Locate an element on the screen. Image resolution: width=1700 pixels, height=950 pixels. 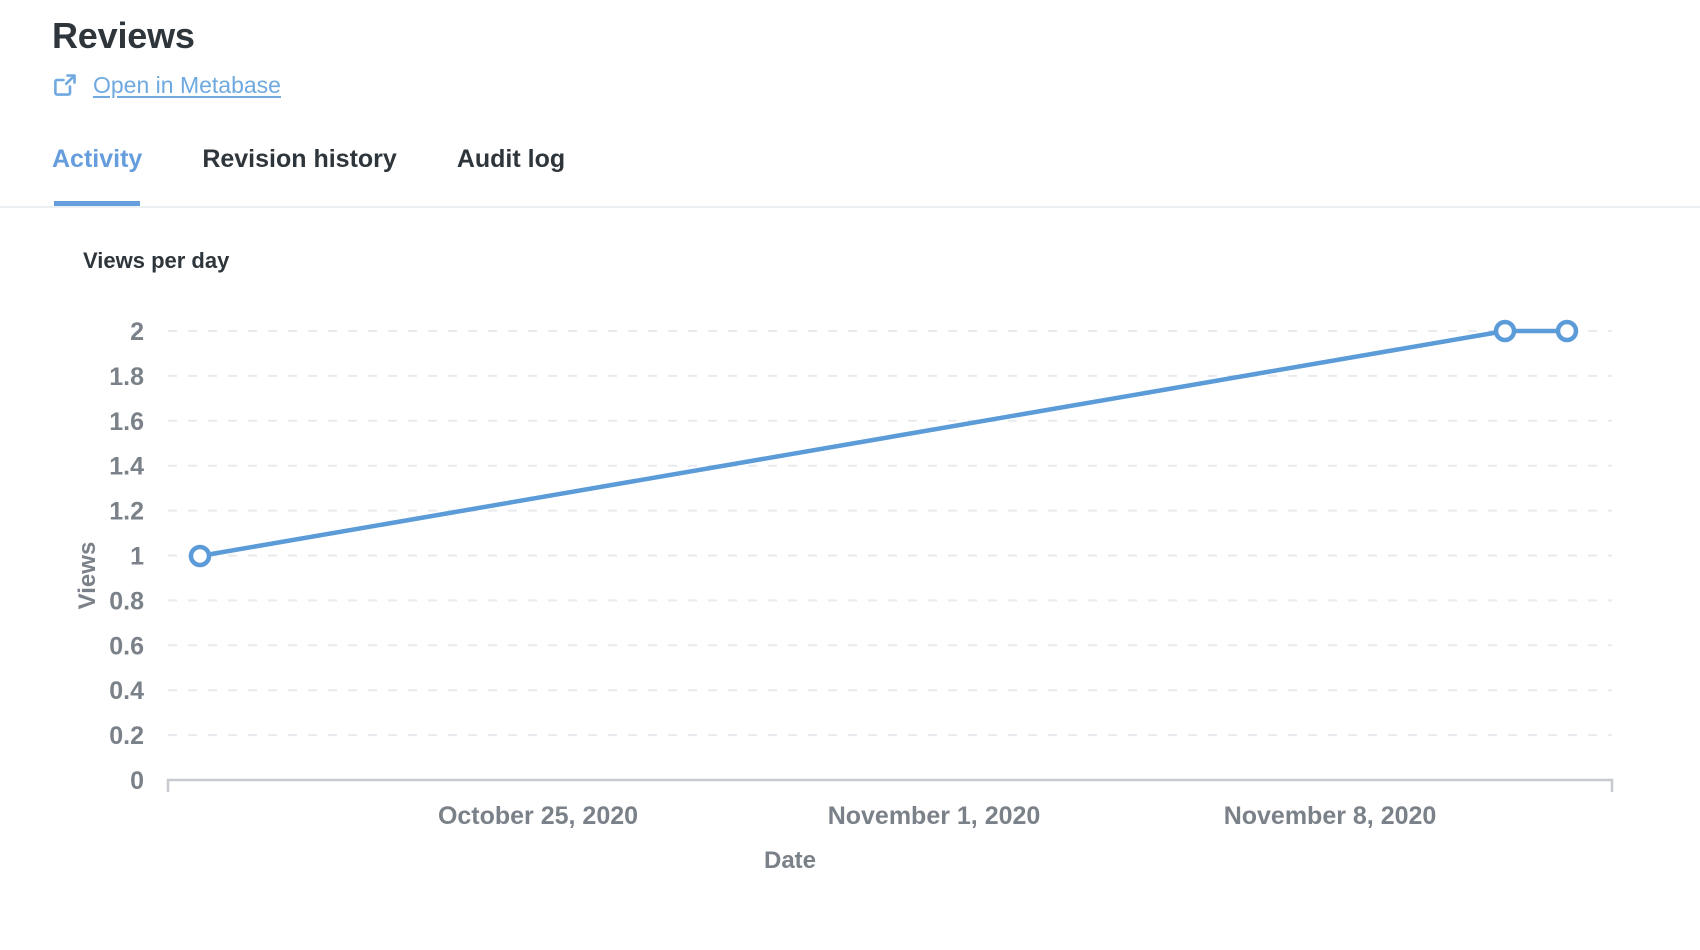
tab-activity-label: Activity is located at coordinates (97, 159).